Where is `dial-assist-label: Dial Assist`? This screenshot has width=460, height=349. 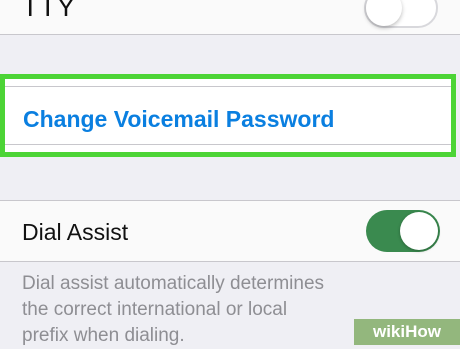 dial-assist-label: Dial Assist is located at coordinates (75, 232).